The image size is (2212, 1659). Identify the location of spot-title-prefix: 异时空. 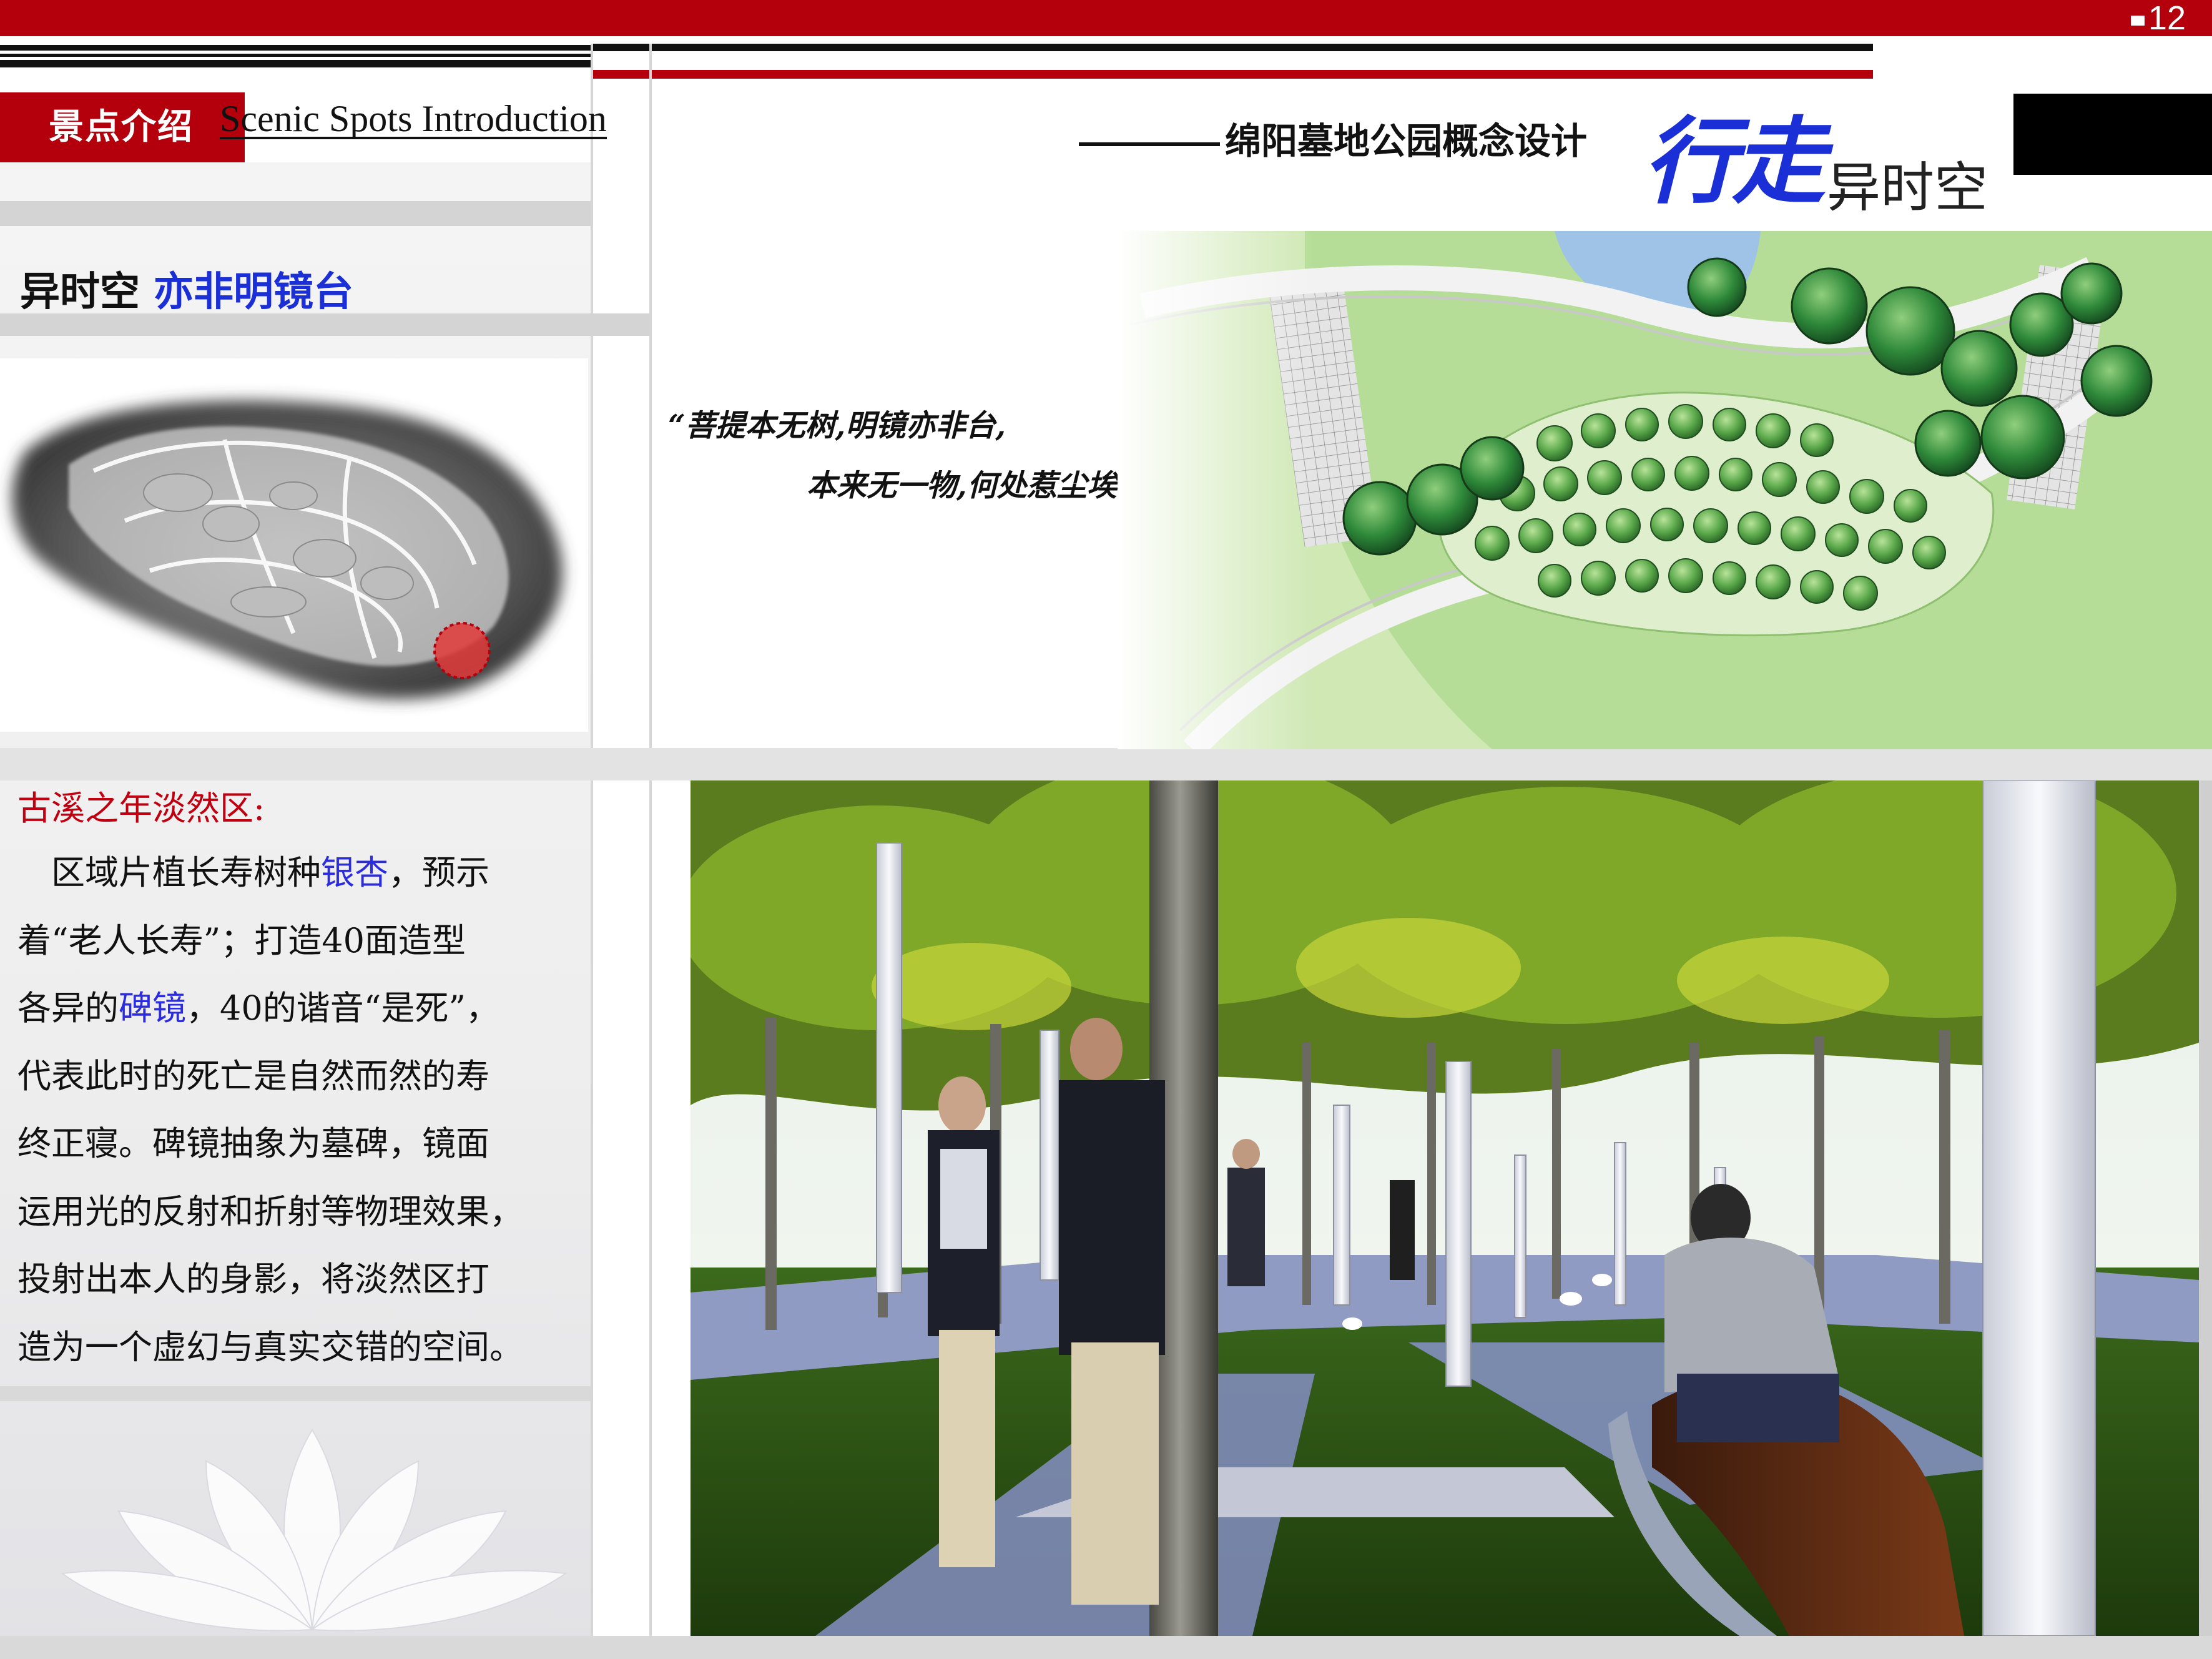
(80, 291).